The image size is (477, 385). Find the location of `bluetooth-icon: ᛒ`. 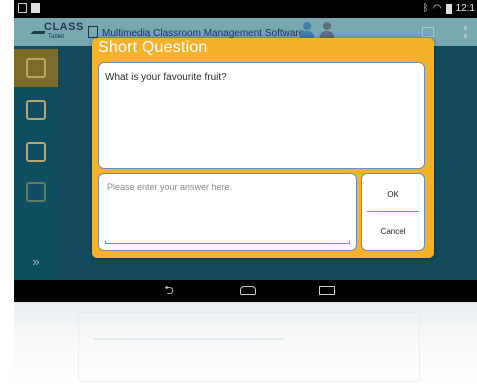

bluetooth-icon: ᛒ is located at coordinates (425, 8).